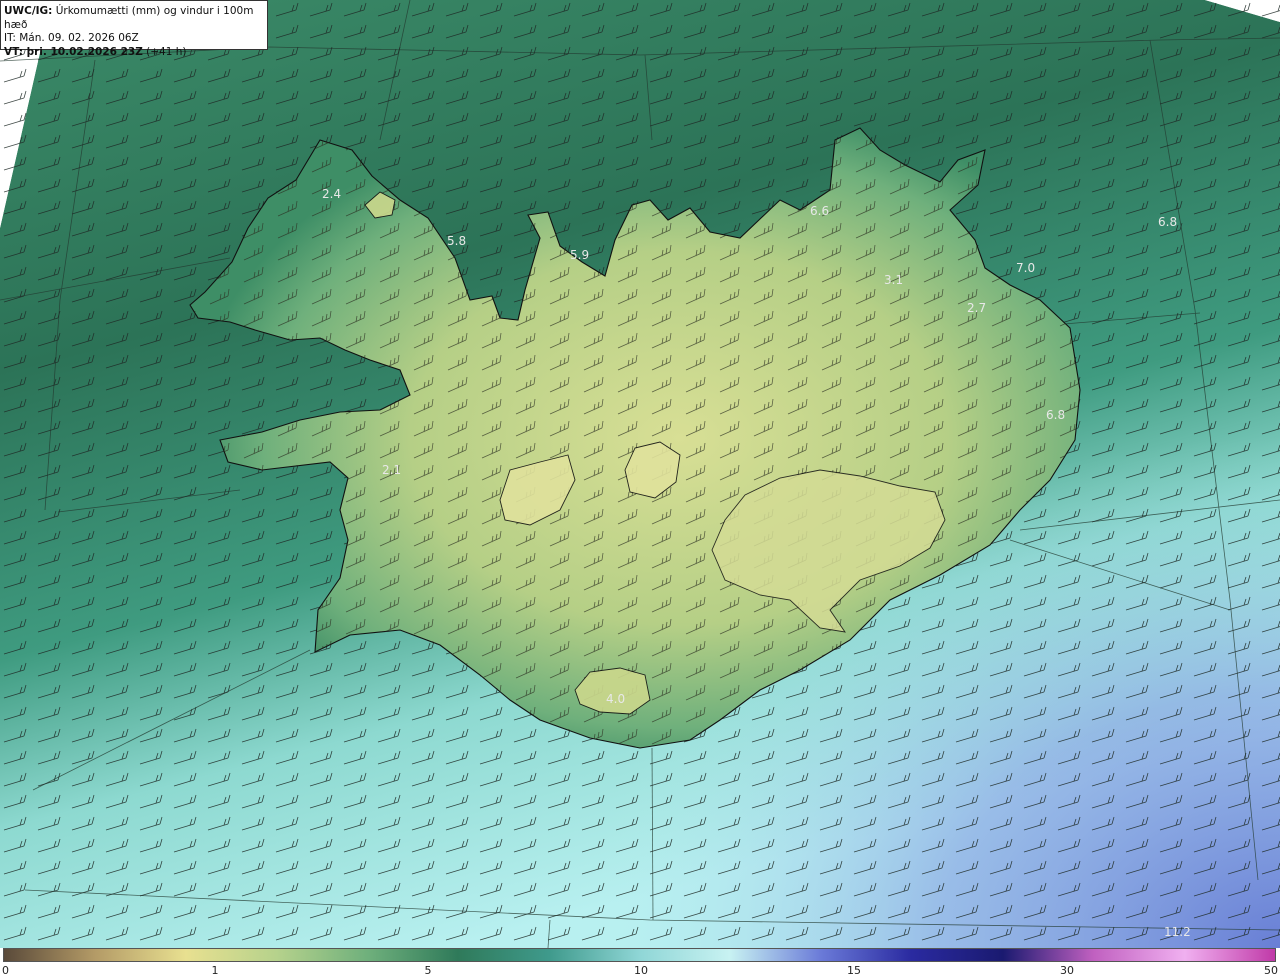  What do you see at coordinates (819, 211) in the screenshot?
I see `value-label: 6.6` at bounding box center [819, 211].